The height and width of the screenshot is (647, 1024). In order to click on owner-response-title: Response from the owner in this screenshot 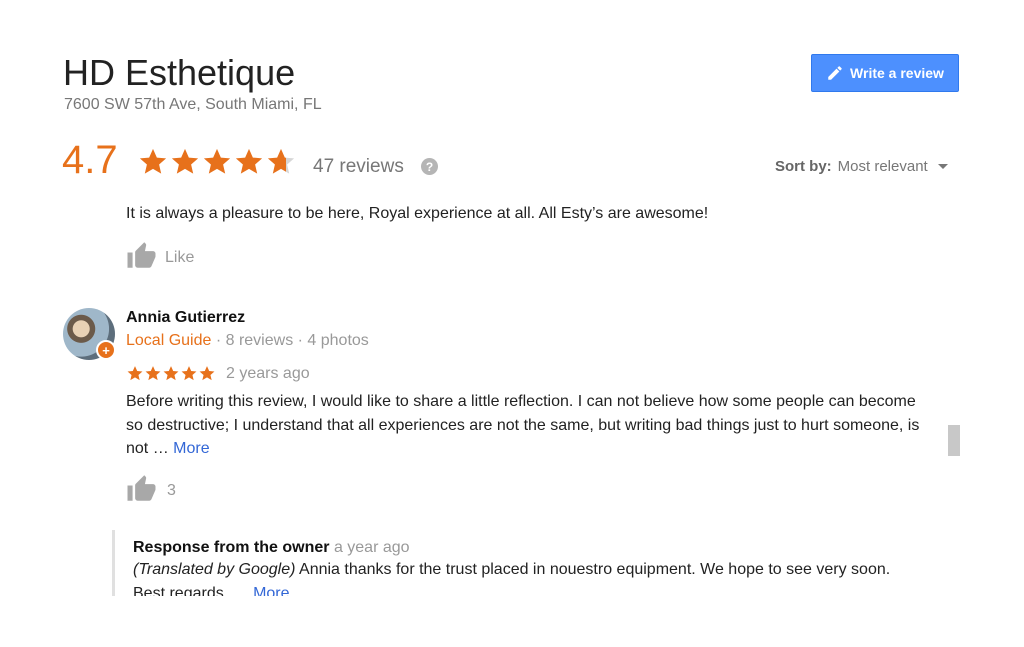, I will do `click(231, 547)`.